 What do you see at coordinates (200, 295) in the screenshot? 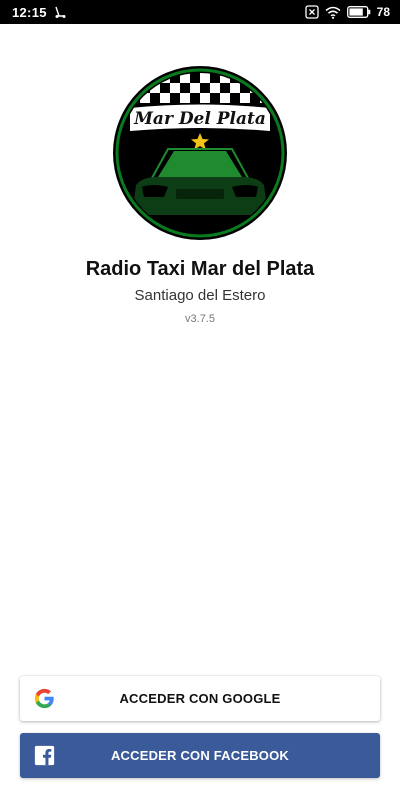
I see `app-city: Santiago del Estero` at bounding box center [200, 295].